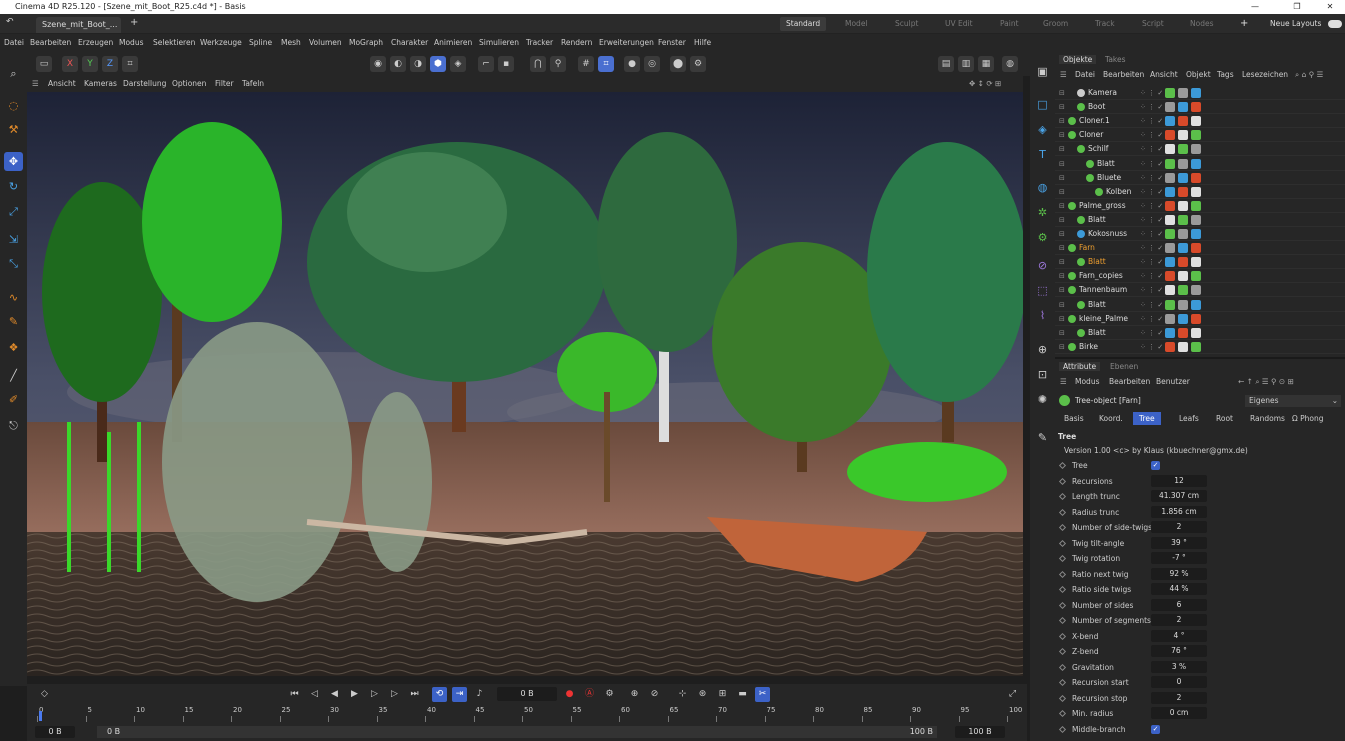  Describe the element at coordinates (1330, 7) in the screenshot. I see `close-window-button: ✕` at that location.